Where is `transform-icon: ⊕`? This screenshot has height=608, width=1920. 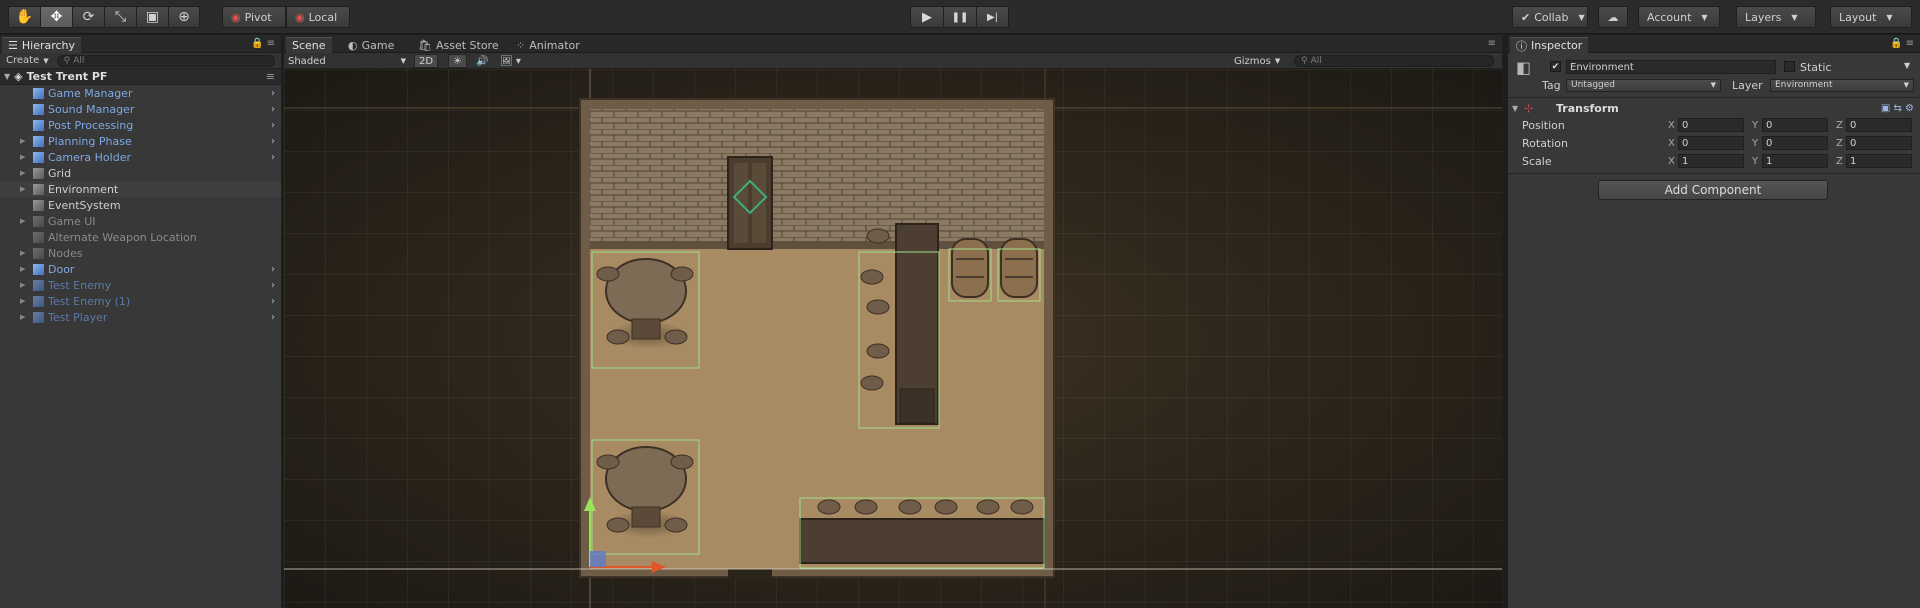
transform-icon: ⊕ is located at coordinates (184, 17).